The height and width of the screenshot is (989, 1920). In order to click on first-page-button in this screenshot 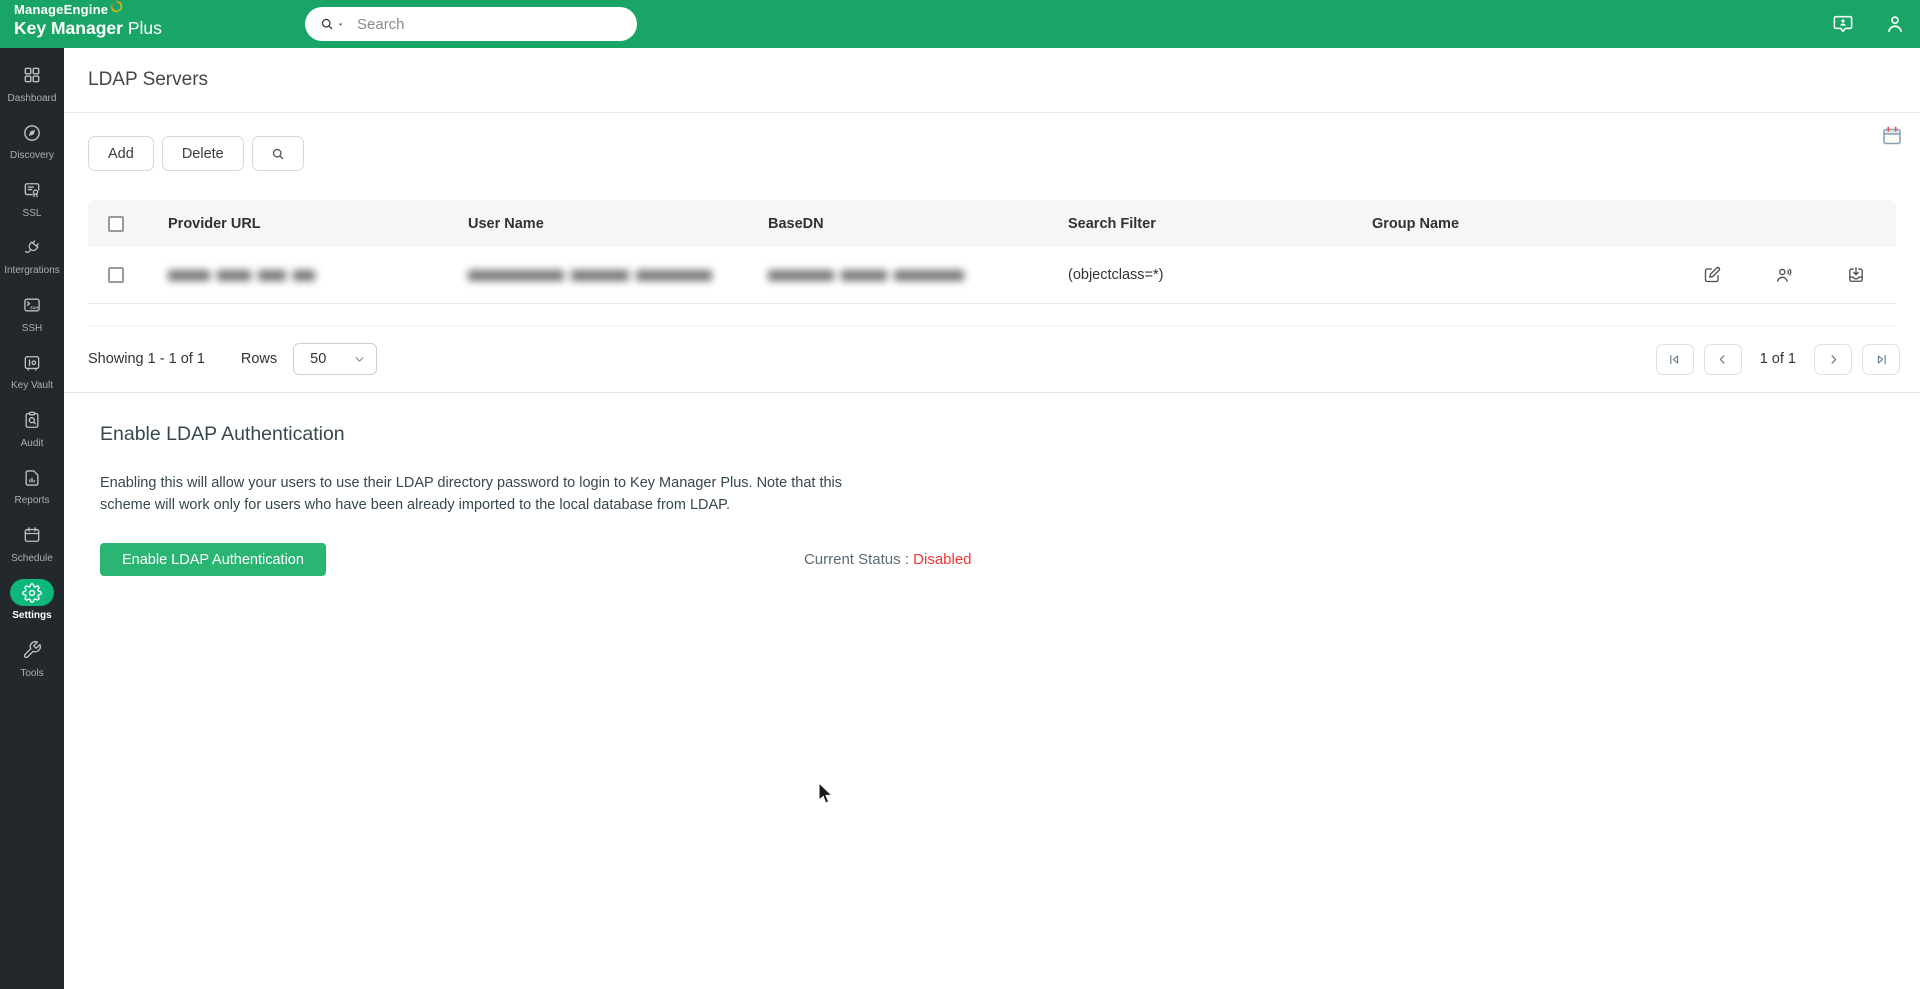, I will do `click(1674, 359)`.